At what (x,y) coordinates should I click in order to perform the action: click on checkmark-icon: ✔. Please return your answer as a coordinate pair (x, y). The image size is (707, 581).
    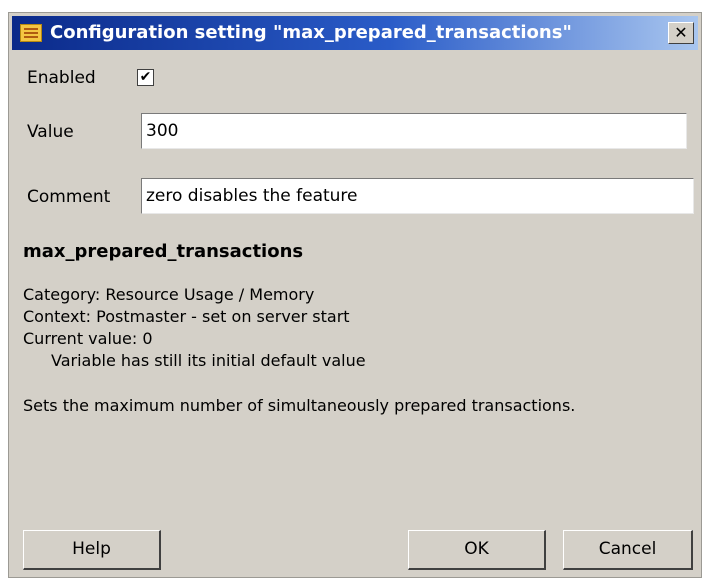
    Looking at the image, I should click on (145, 77).